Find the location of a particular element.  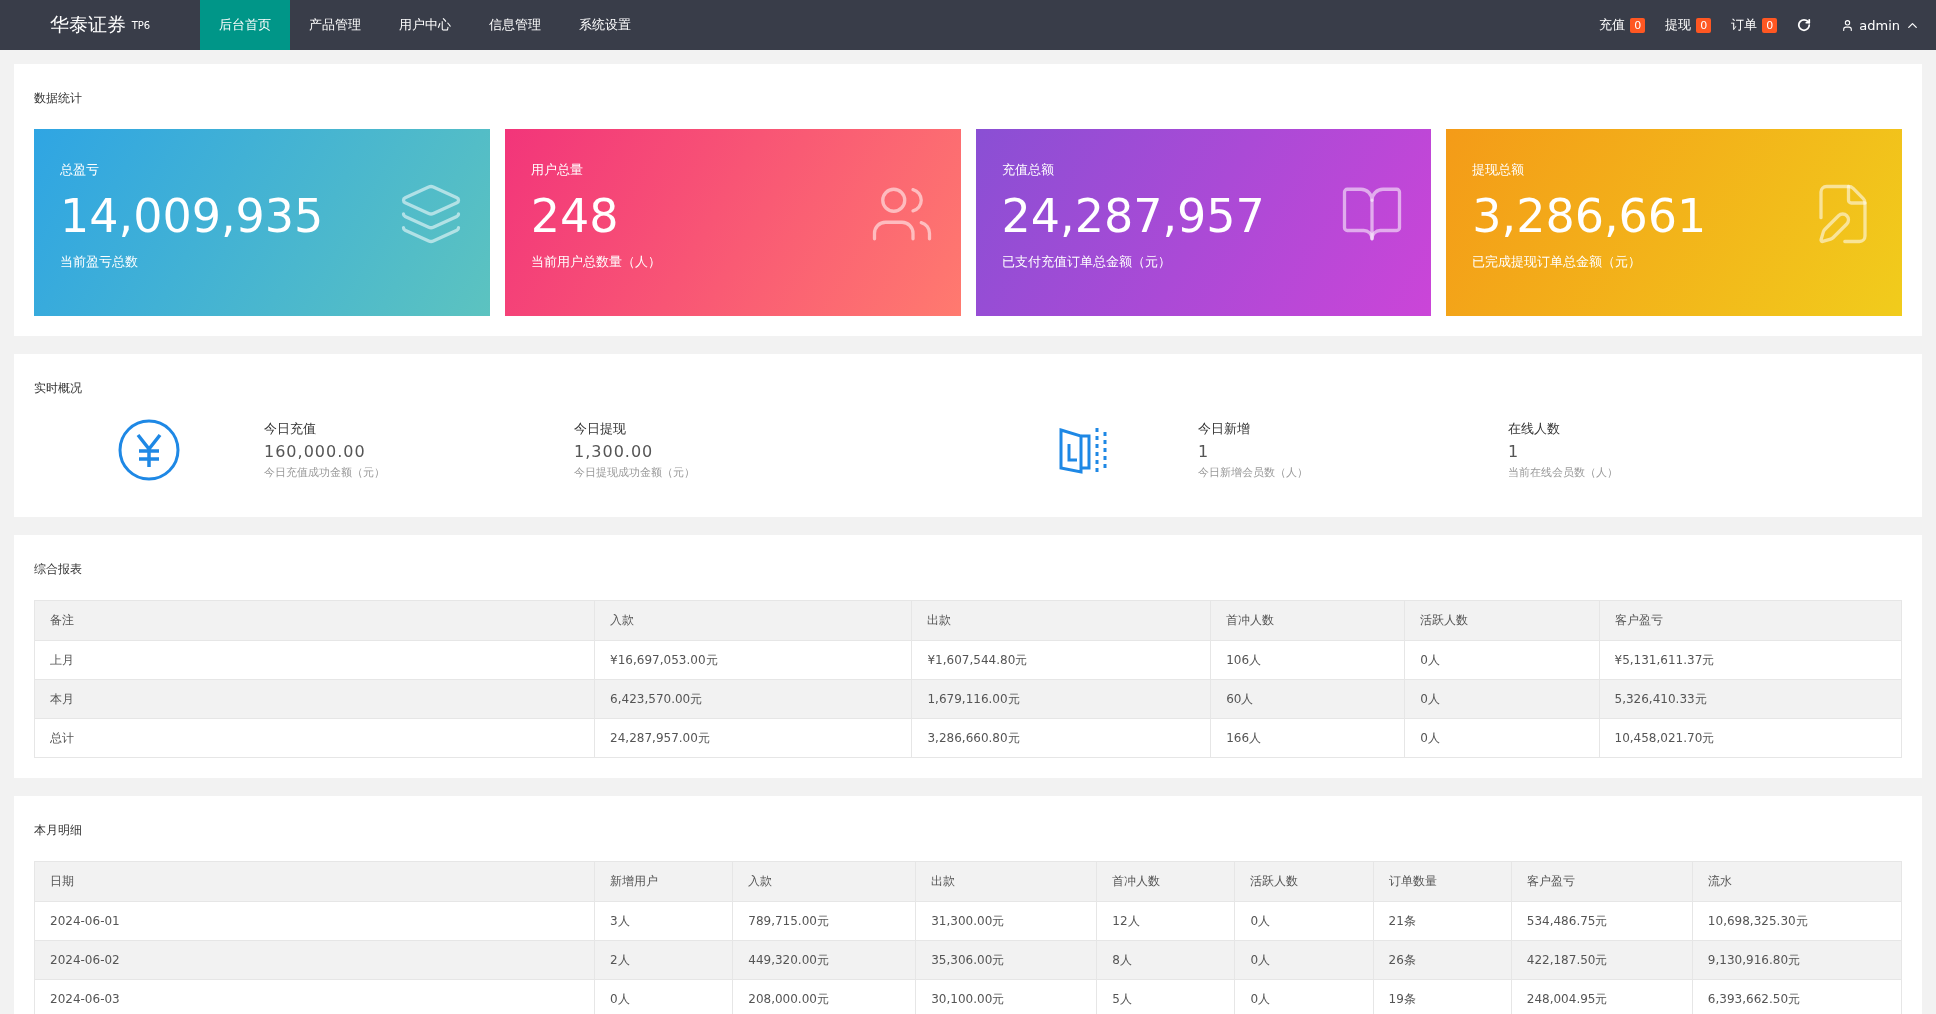

section-title: 综合报表 is located at coordinates (58, 569).